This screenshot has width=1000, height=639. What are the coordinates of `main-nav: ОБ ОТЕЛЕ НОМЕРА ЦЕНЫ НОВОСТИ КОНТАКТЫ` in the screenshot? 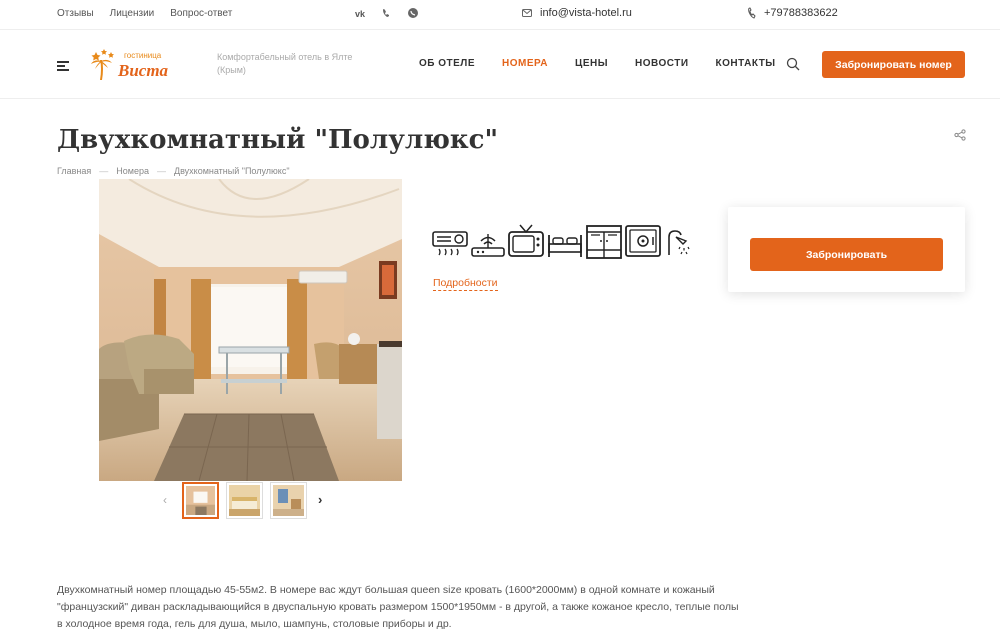 It's located at (597, 63).